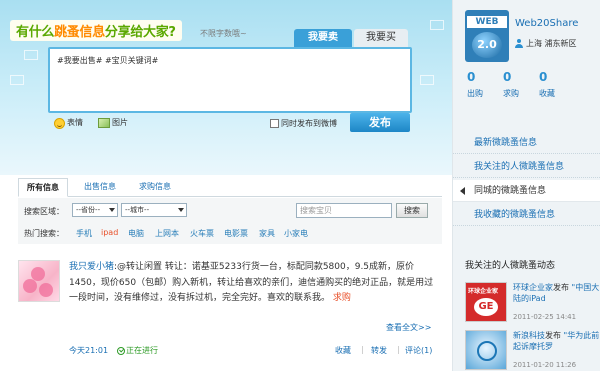  I want to click on smiley-icon, so click(59, 123).